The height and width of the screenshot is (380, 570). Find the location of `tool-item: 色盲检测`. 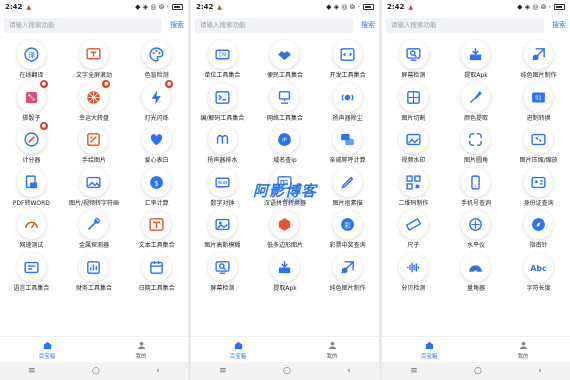

tool-item: 色盲检测 is located at coordinates (156, 59).